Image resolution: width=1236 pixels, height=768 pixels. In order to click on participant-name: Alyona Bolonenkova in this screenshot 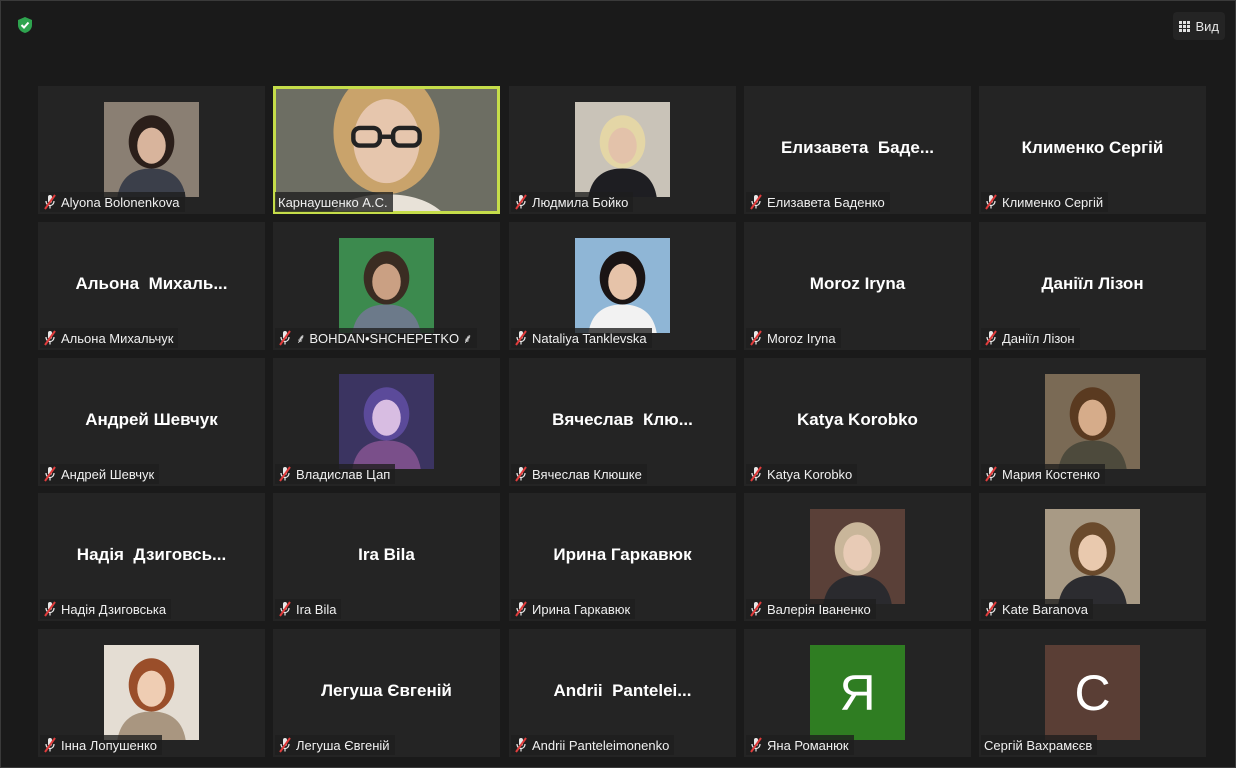, I will do `click(120, 202)`.